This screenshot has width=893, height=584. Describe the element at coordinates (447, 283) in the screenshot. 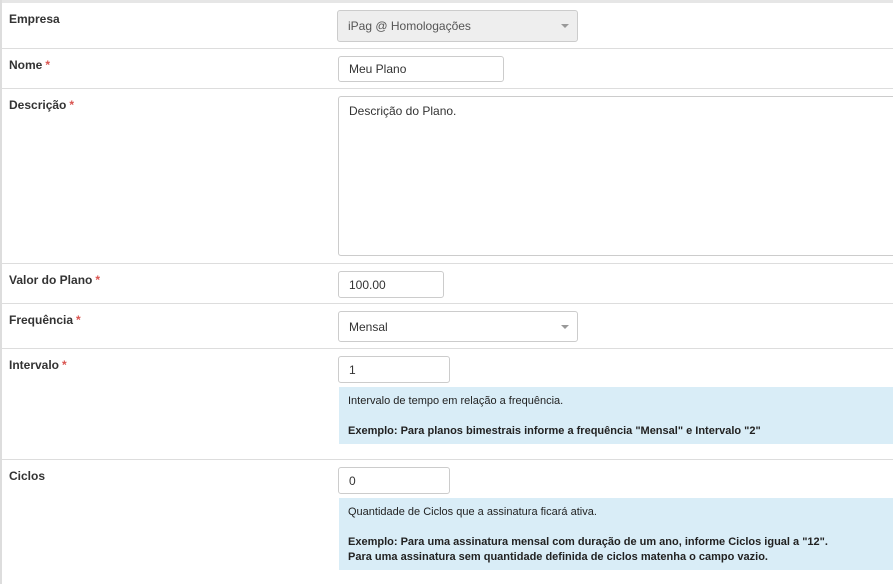

I see `row-valor: Valor do Plano * 100.00` at that location.